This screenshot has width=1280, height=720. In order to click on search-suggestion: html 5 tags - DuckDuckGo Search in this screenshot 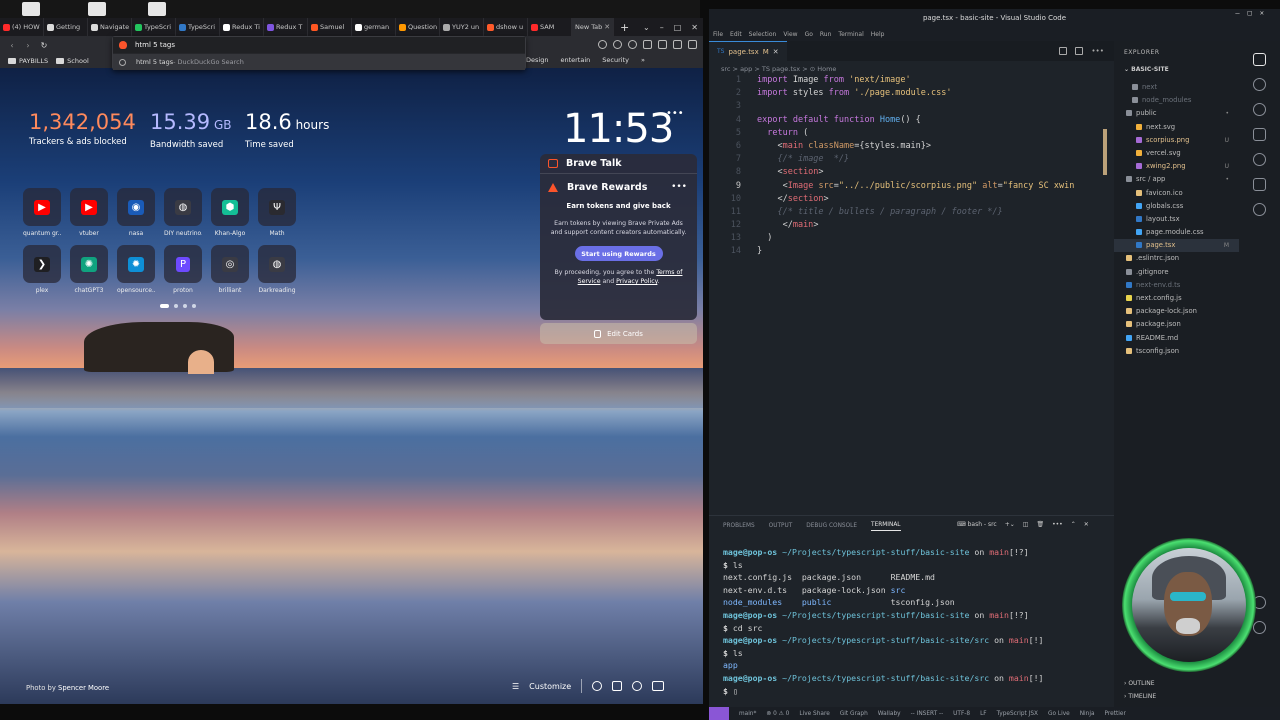, I will do `click(319, 62)`.